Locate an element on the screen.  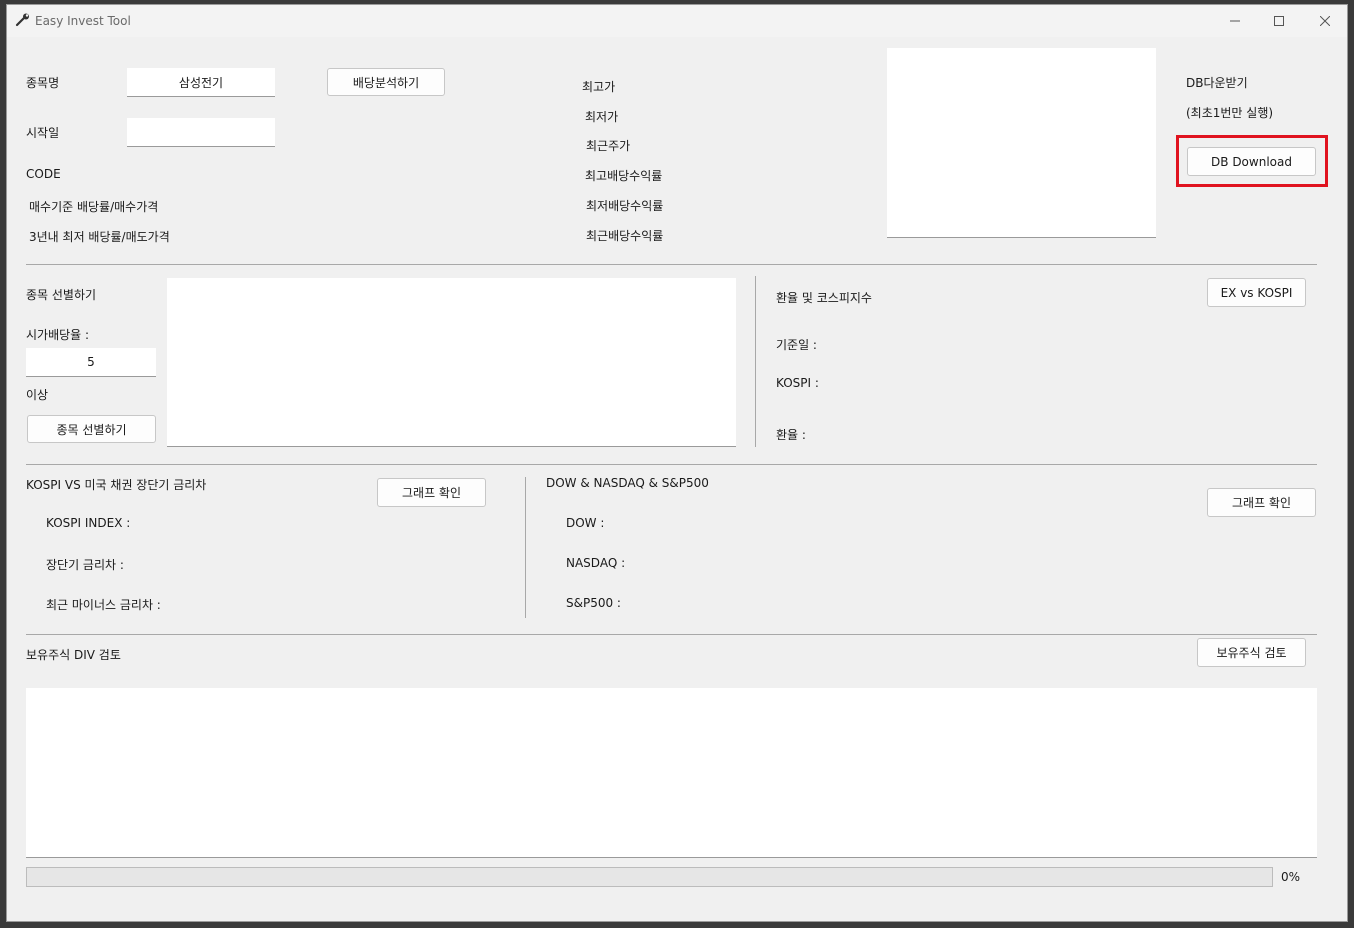
minimize-icon is located at coordinates (1235, 21).